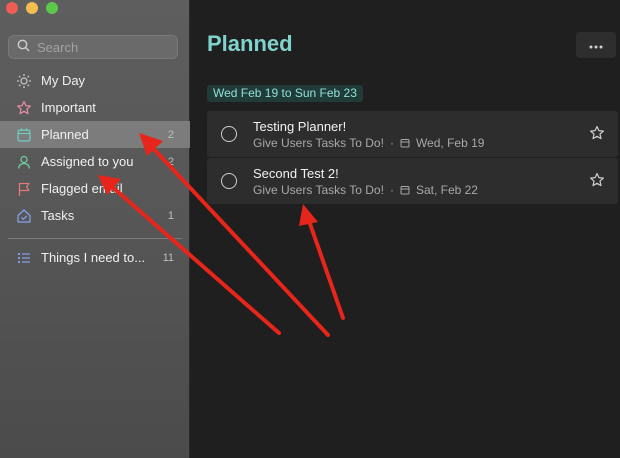 The image size is (620, 458). I want to click on sidebar-item-assigned-to-you: Assigned to you 2, so click(95, 161).